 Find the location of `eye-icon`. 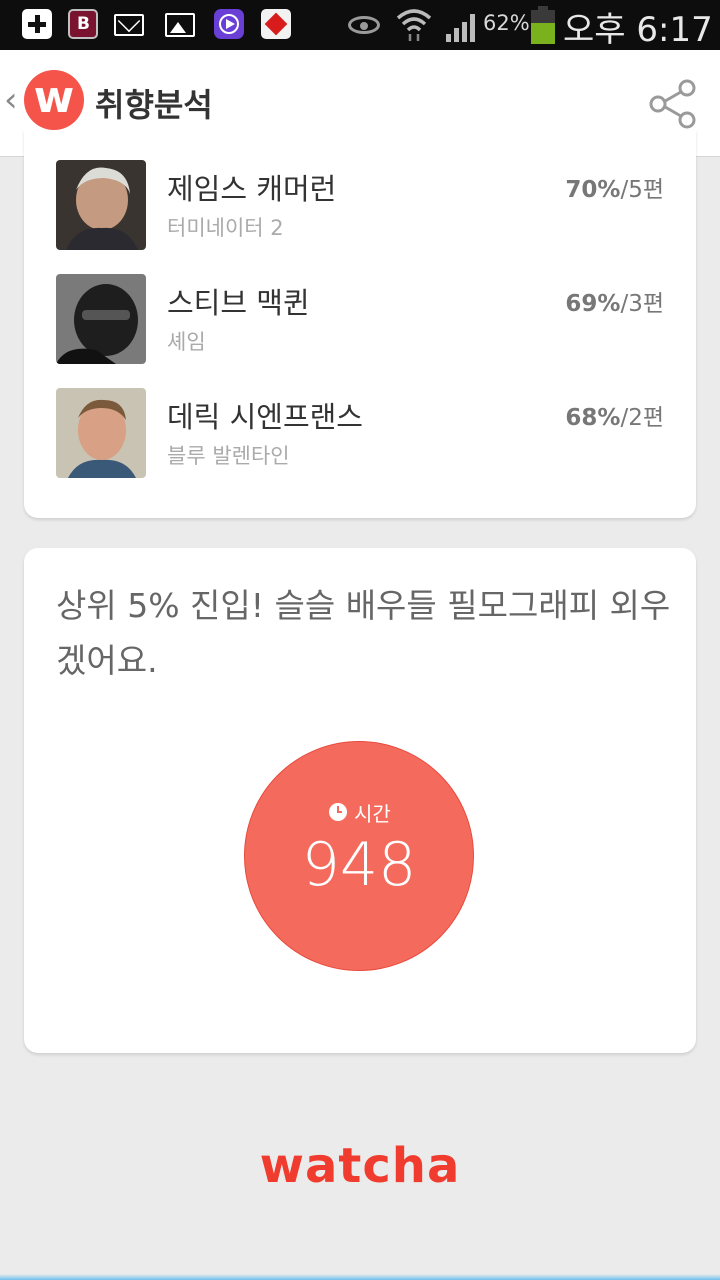

eye-icon is located at coordinates (364, 25).